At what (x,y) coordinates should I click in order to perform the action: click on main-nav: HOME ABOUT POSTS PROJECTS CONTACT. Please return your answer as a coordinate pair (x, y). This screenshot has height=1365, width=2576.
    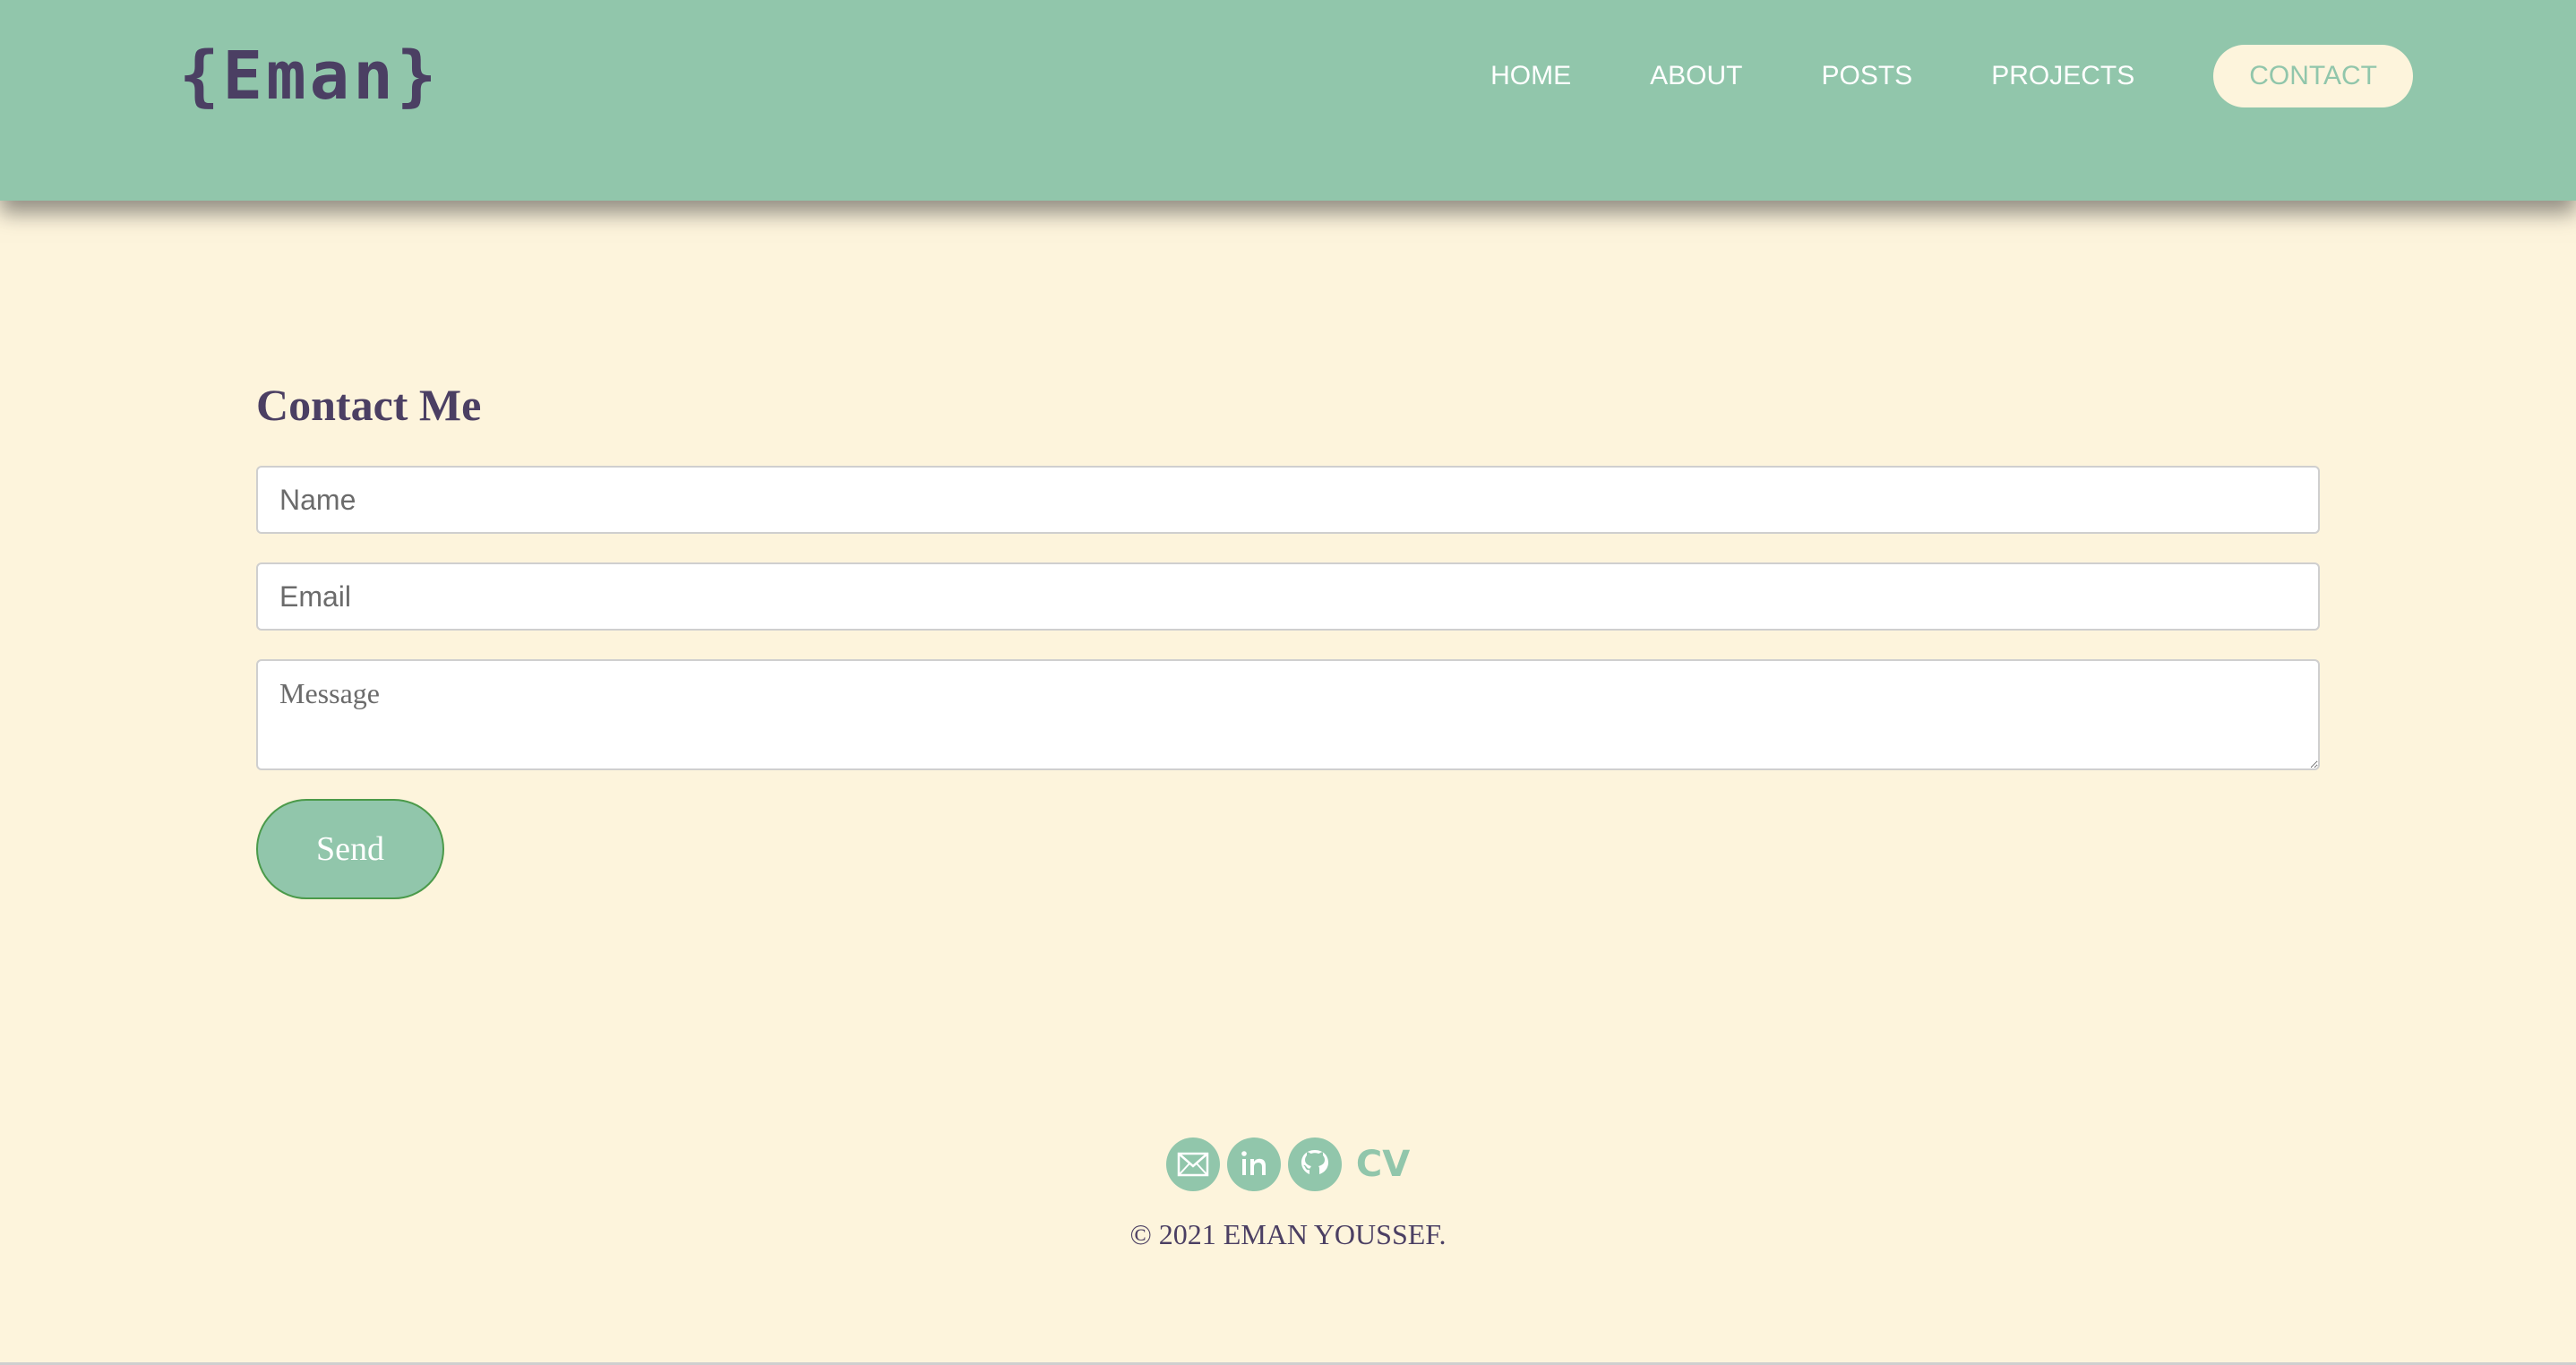
    Looking at the image, I should click on (1912, 76).